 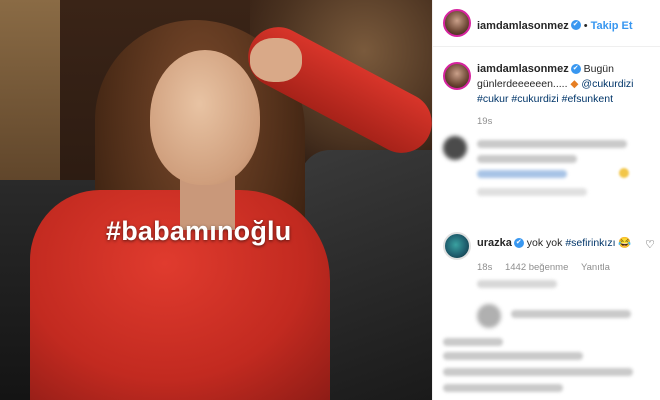 What do you see at coordinates (607, 84) in the screenshot?
I see `caption-mention: @cukurdizi` at bounding box center [607, 84].